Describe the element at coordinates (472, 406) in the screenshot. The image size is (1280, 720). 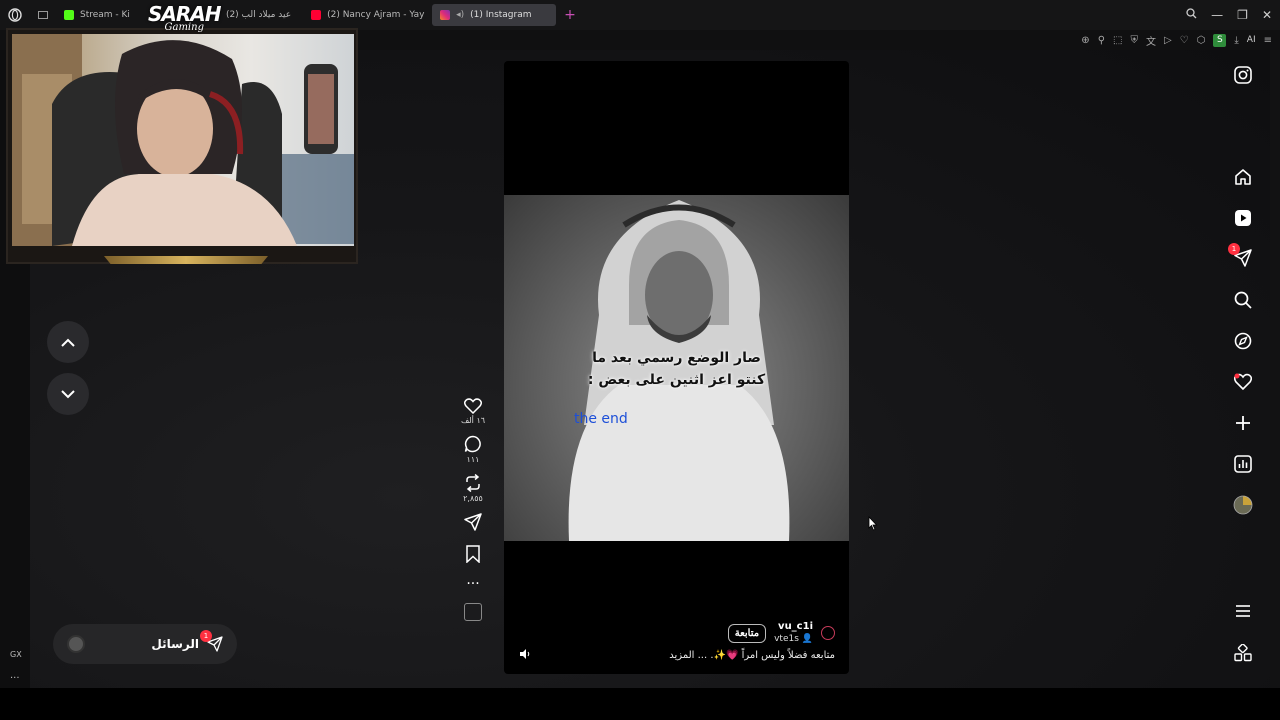
I see `heart-icon` at that location.